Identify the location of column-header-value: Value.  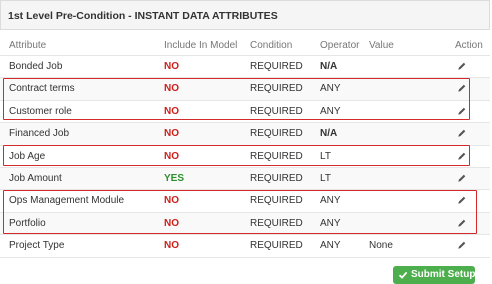
(381, 45).